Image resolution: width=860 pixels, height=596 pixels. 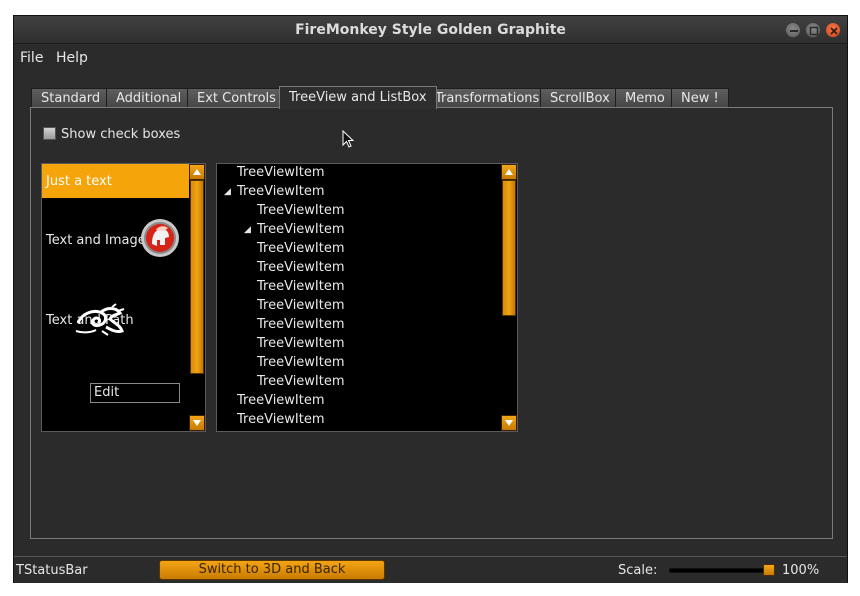 I want to click on close-icon, so click(x=834, y=31).